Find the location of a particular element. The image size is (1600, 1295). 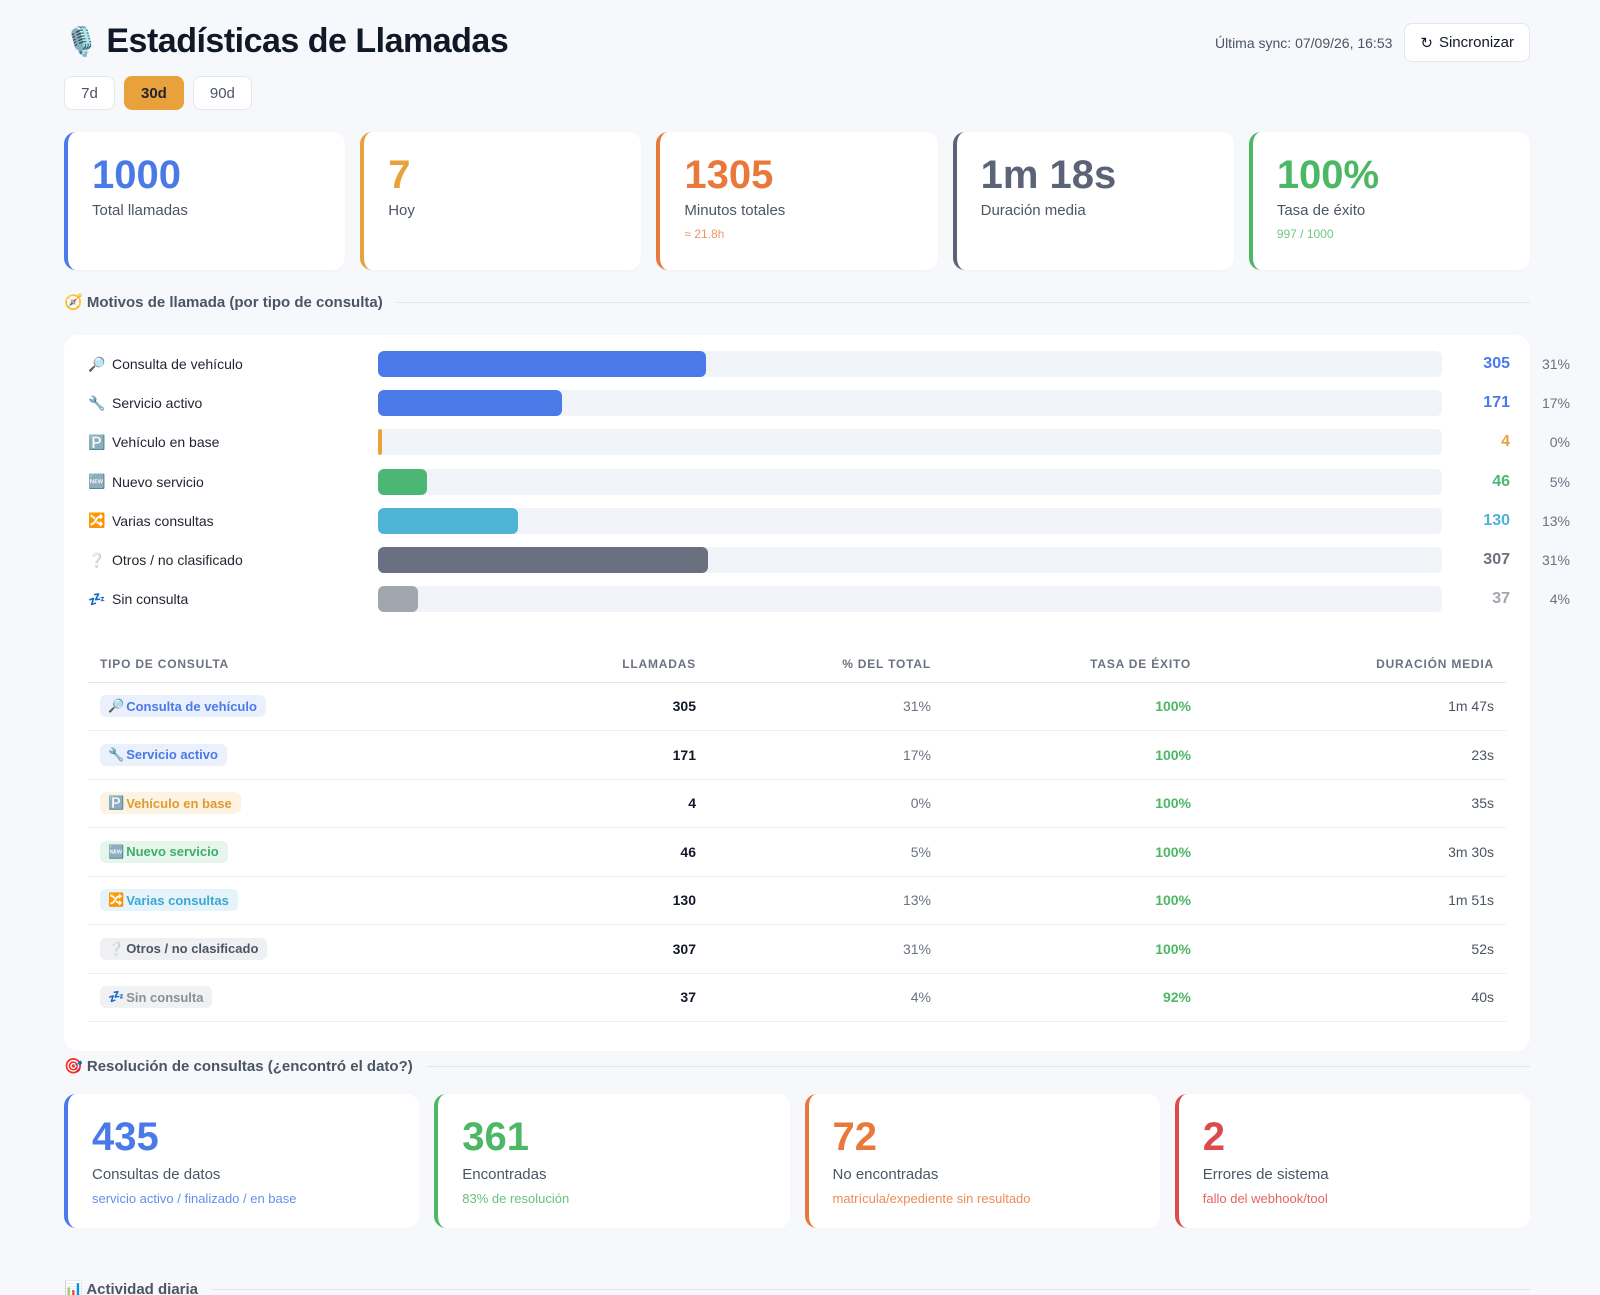

cell-tipo: ❔ Otros / no clasificado is located at coordinates (268, 949).